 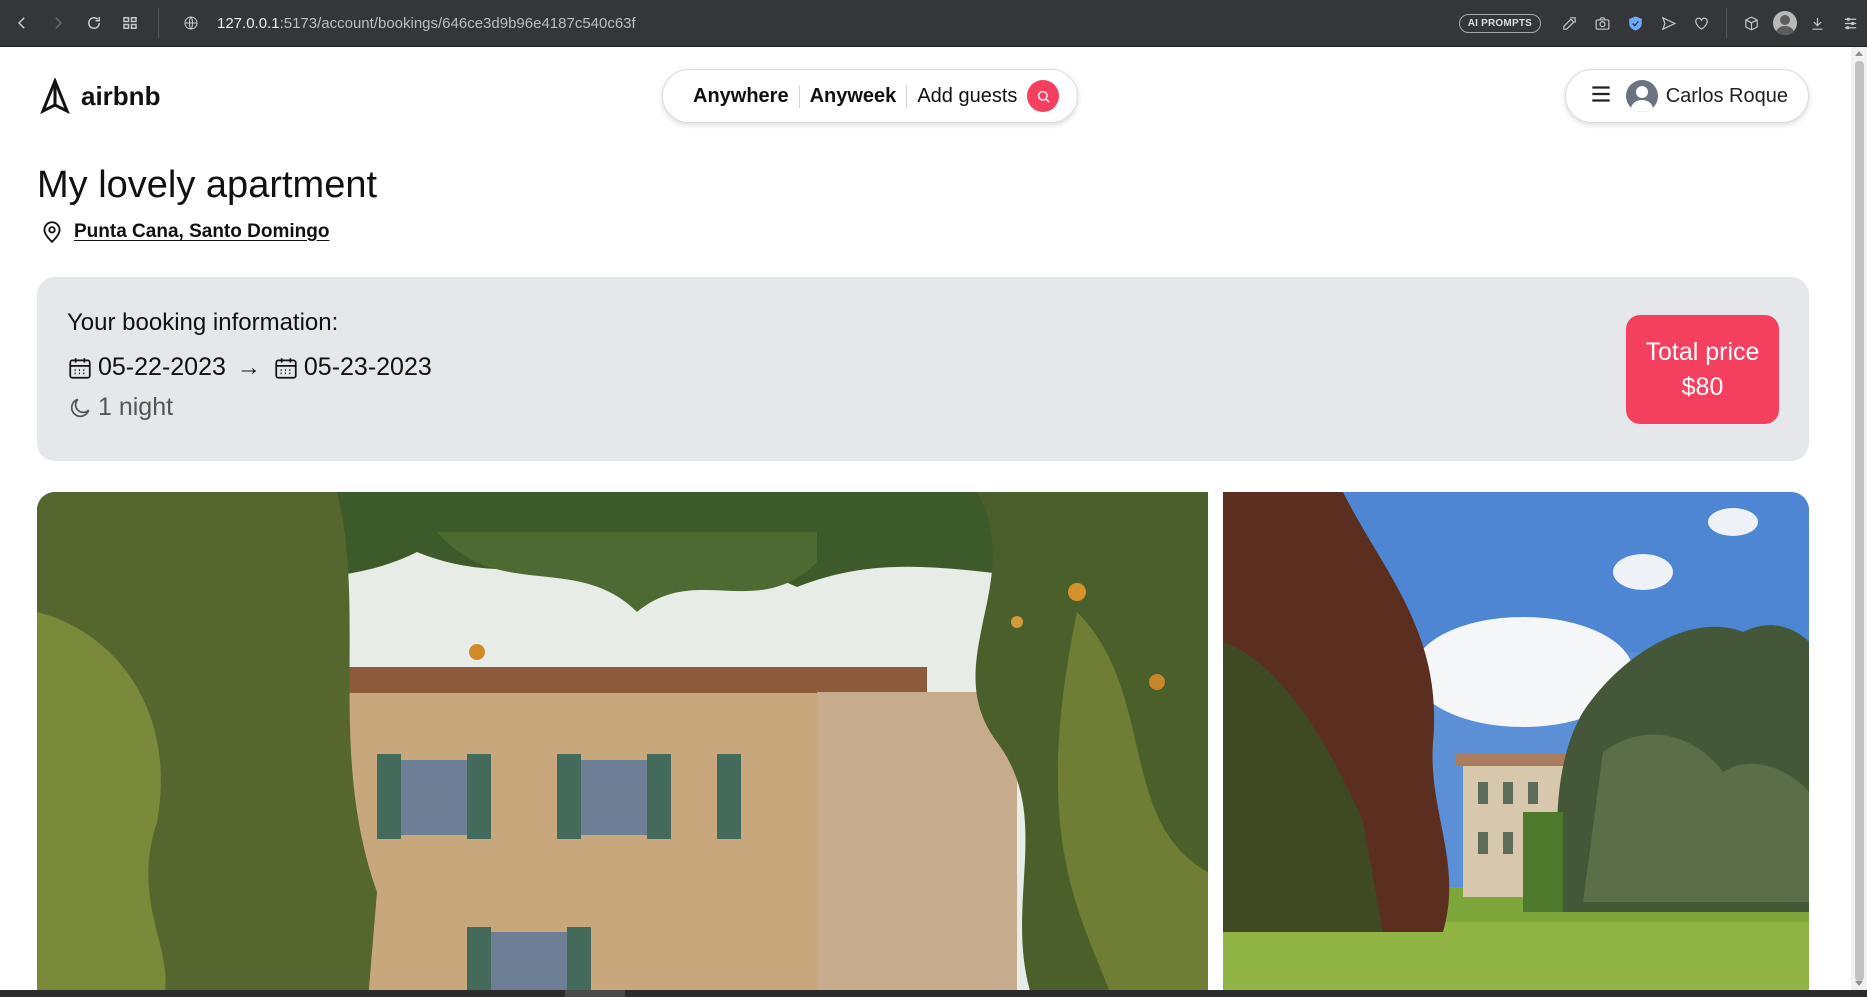 I want to click on scrollbar-thumb, so click(x=1859, y=521).